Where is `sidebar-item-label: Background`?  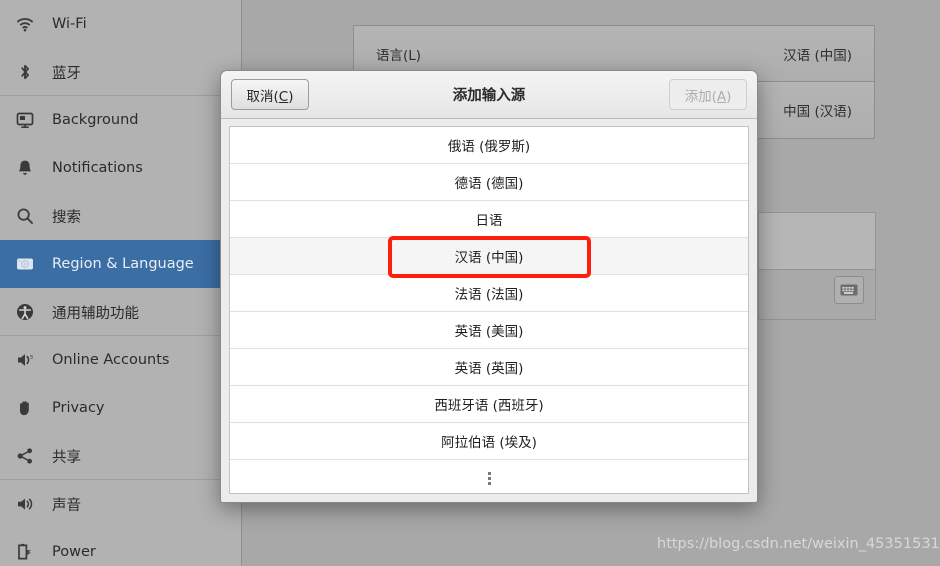 sidebar-item-label: Background is located at coordinates (95, 120).